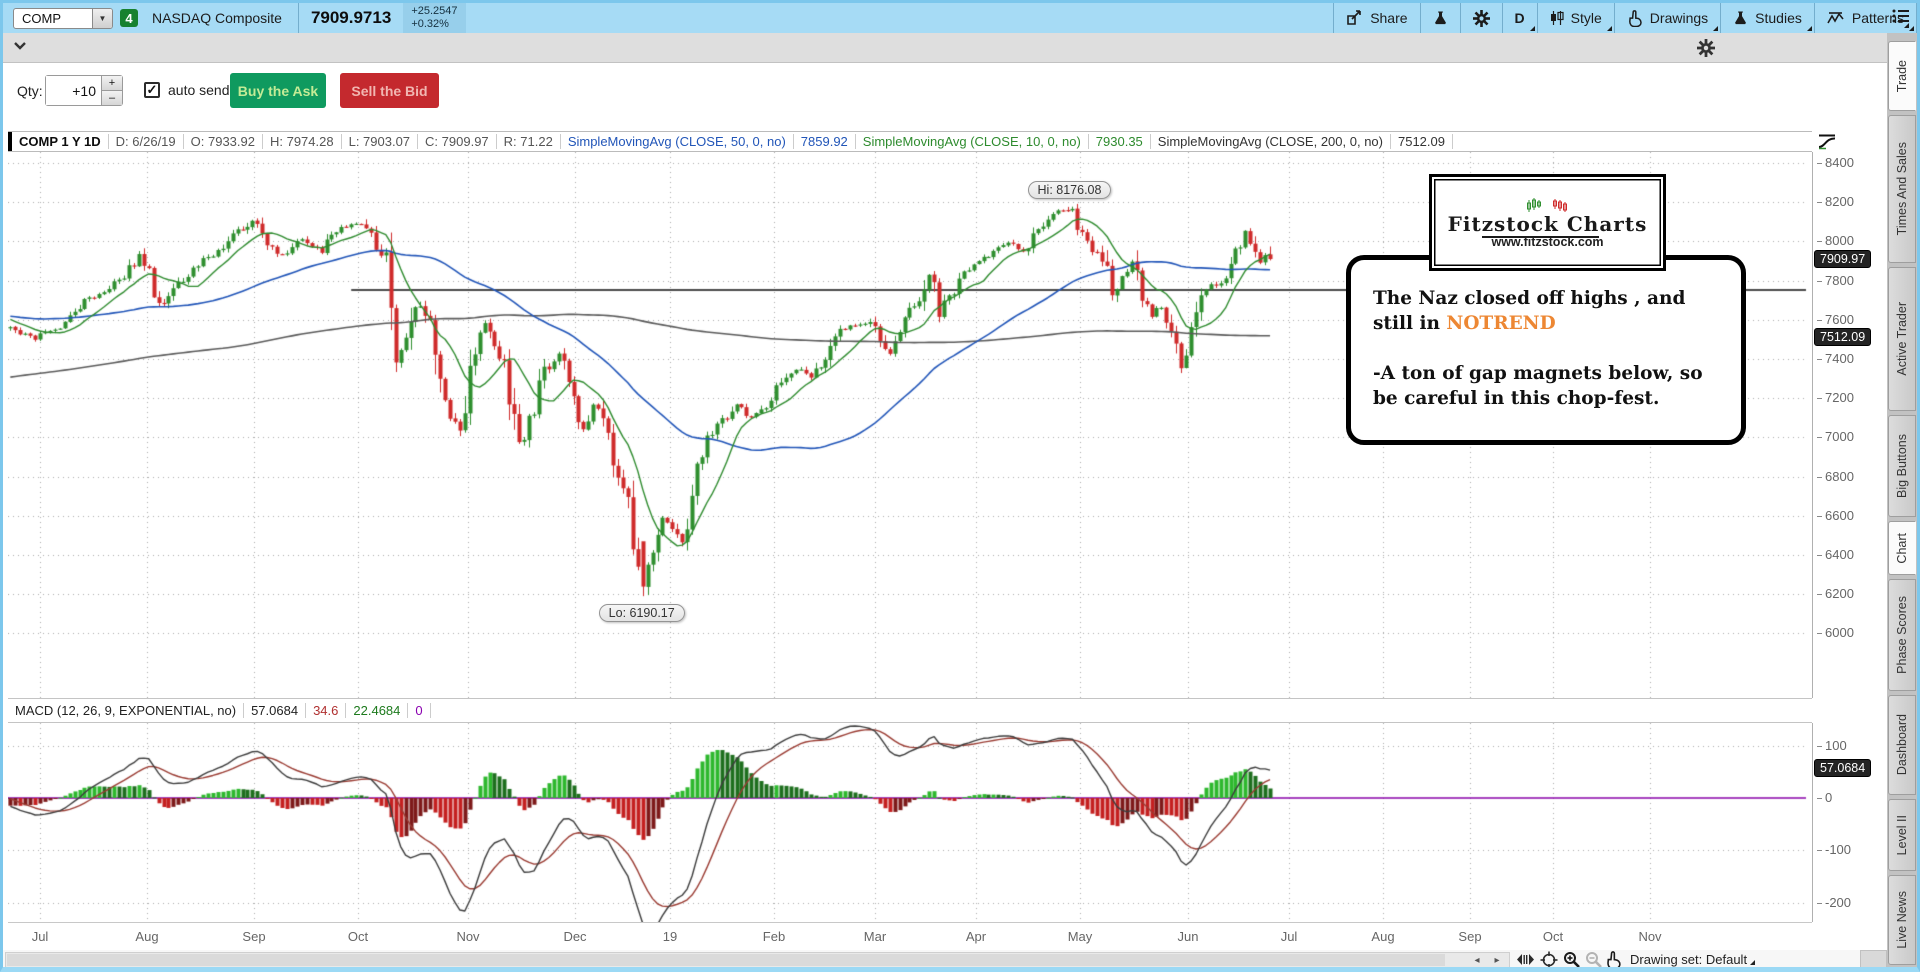 The width and height of the screenshot is (1920, 972). I want to click on sidebar-tab-live-news: Live News, so click(1902, 920).